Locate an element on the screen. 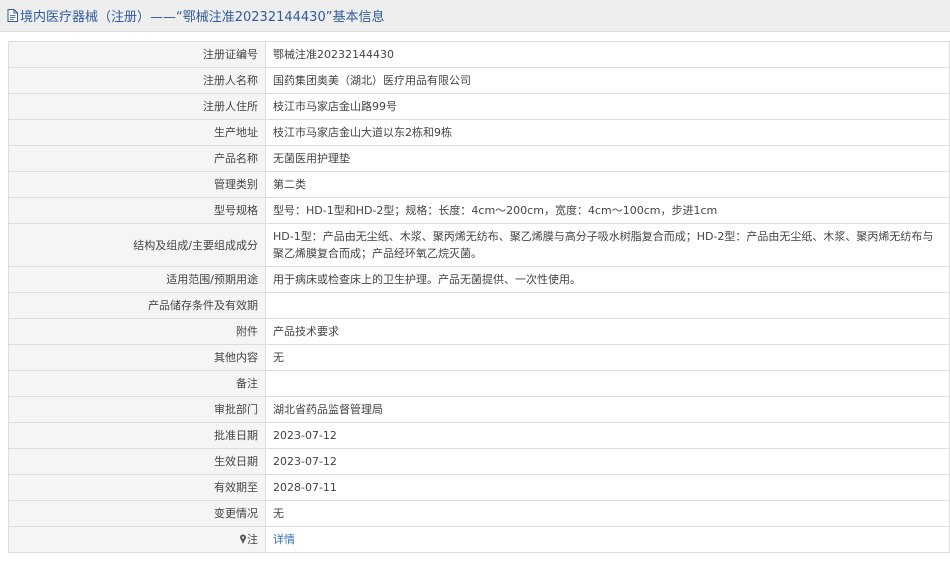  table-row-note: 注 详情 is located at coordinates (479, 539).